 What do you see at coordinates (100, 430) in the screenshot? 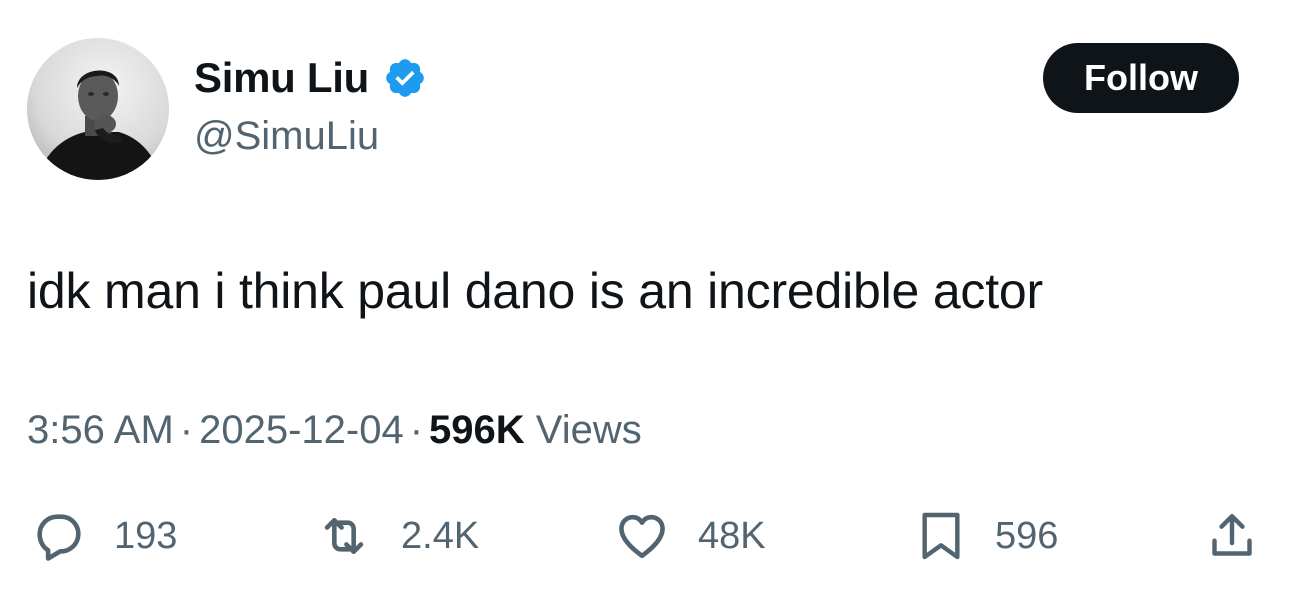
I see `tweet-time: 3:56 AM` at bounding box center [100, 430].